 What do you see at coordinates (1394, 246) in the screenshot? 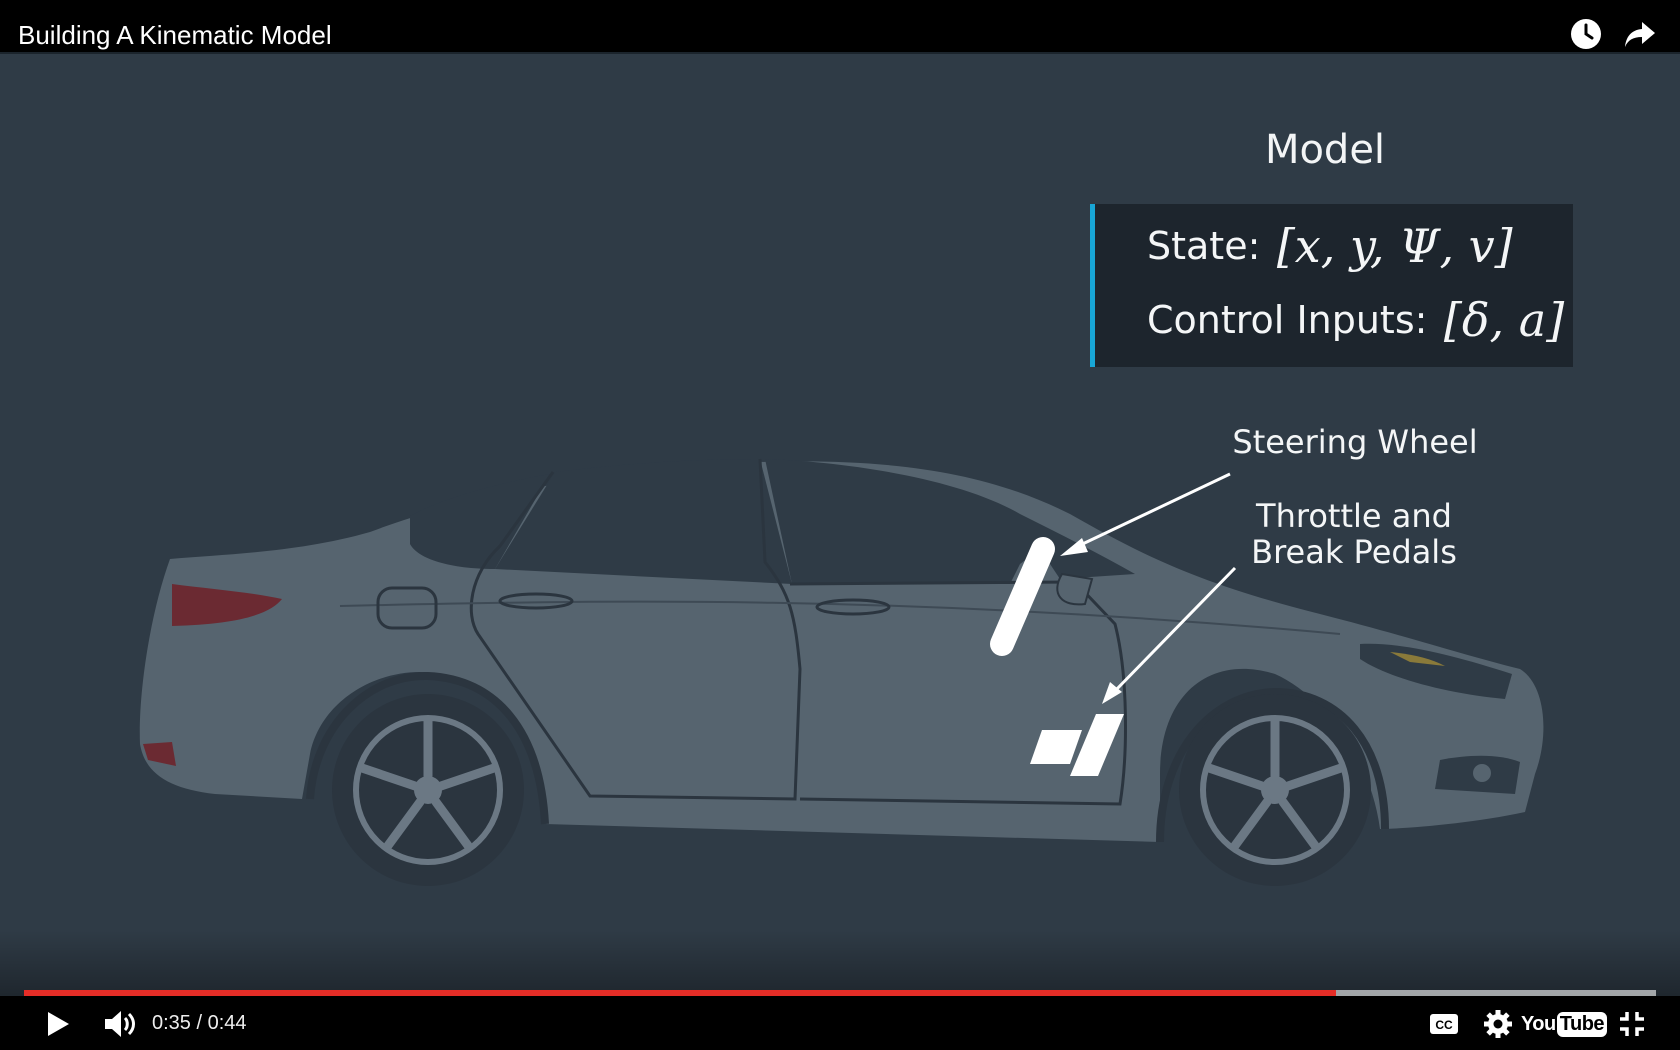
I see `state-formula: [x, y, Ψ, v]` at bounding box center [1394, 246].